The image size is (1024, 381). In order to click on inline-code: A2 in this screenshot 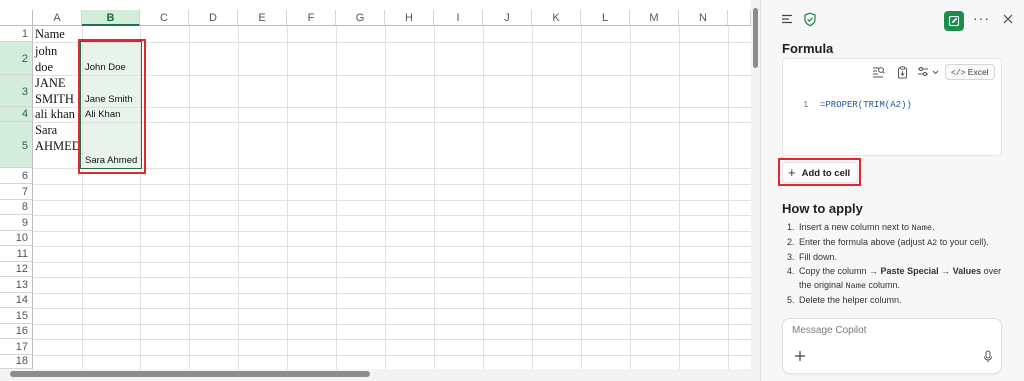, I will do `click(932, 243)`.